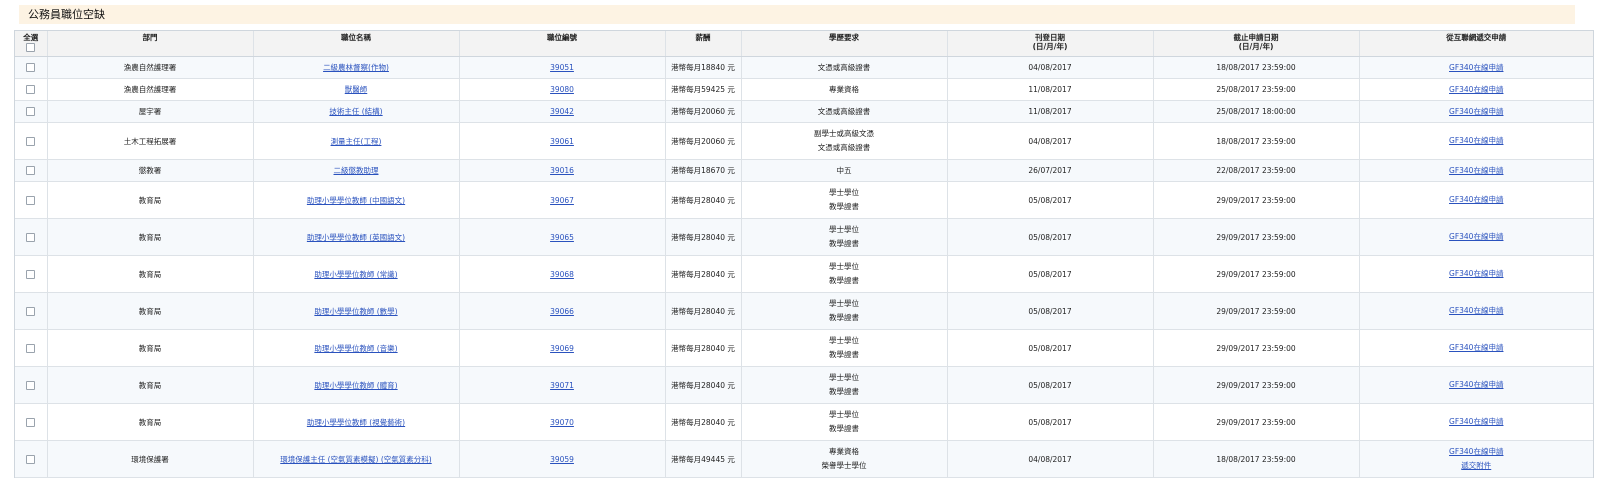 The height and width of the screenshot is (485, 1600). I want to click on position-link: 助理小學學位教師 (體育), so click(355, 385).